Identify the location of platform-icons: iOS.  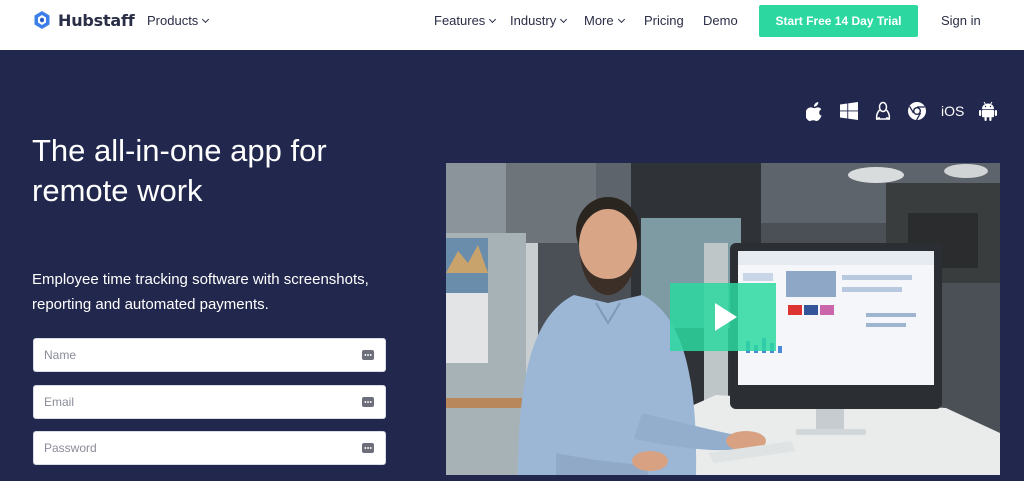
(908, 111).